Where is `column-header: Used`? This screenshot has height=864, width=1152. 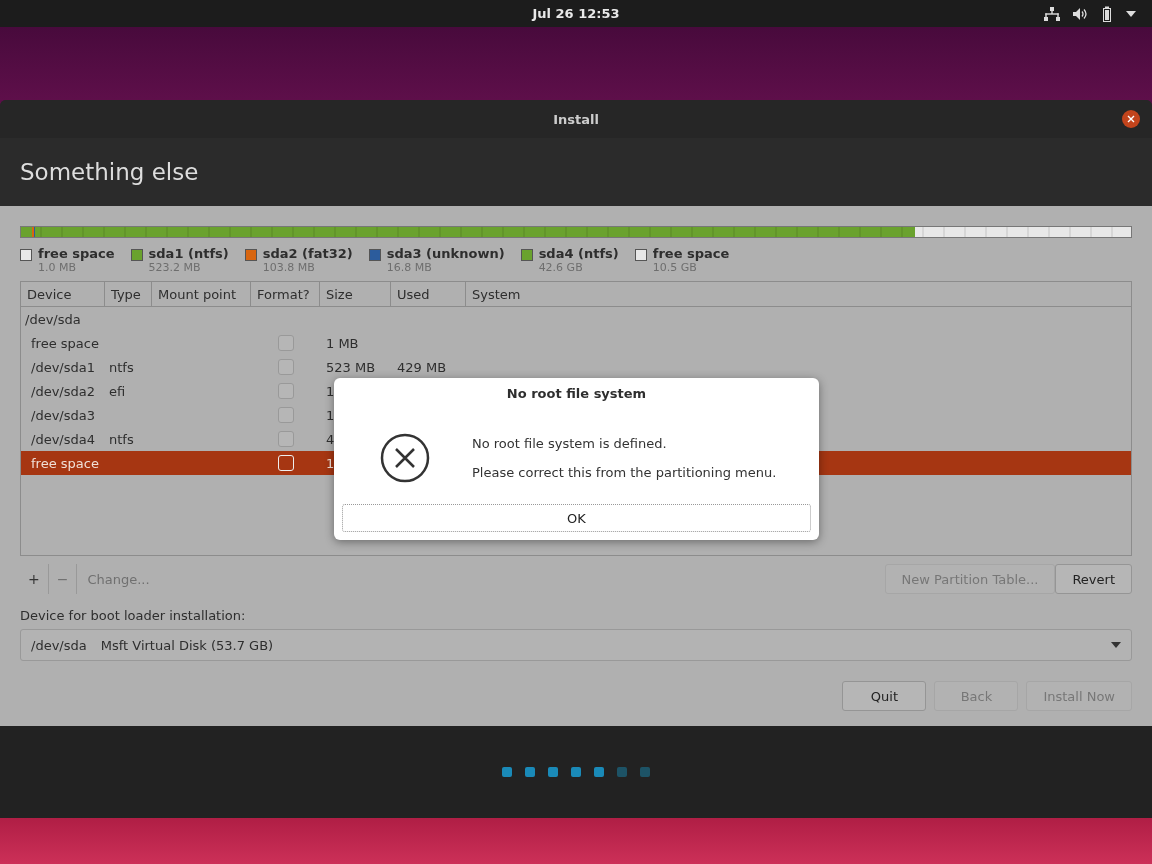 column-header: Used is located at coordinates (428, 294).